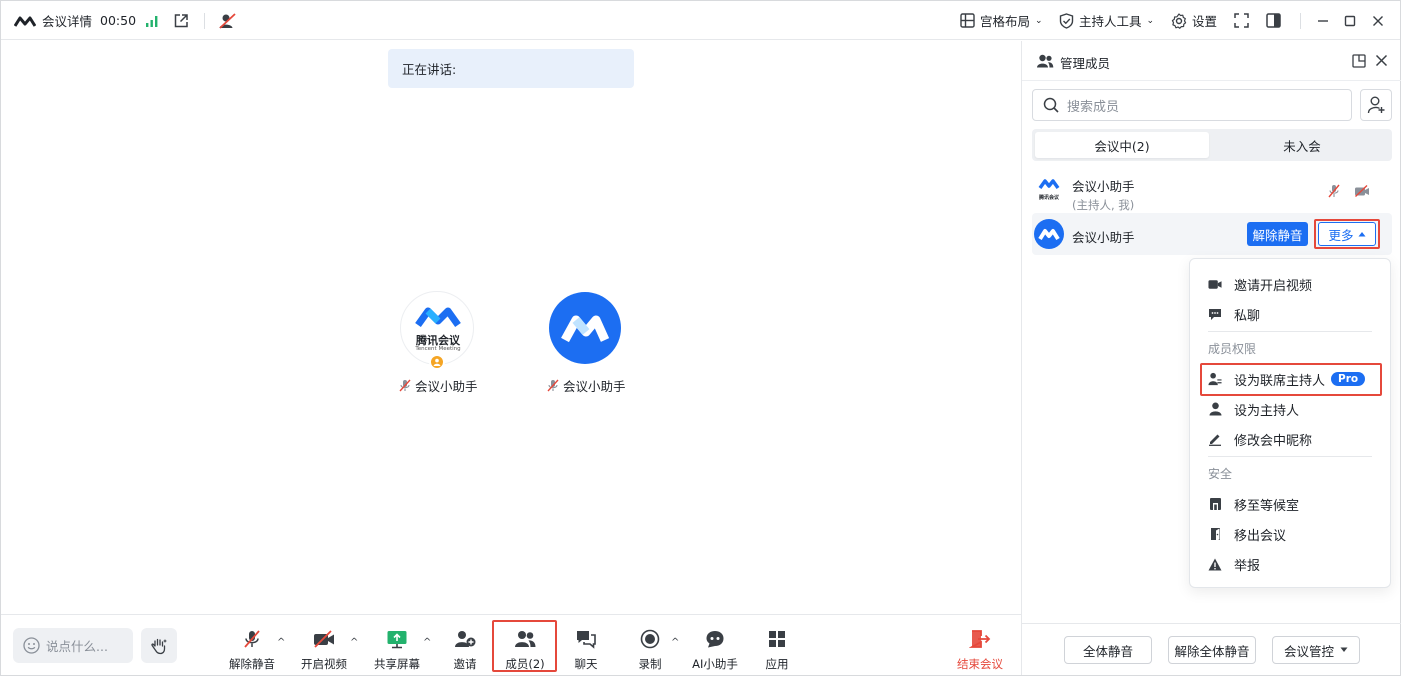 Image resolution: width=1401 pixels, height=676 pixels. I want to click on warning-icon, so click(1215, 564).